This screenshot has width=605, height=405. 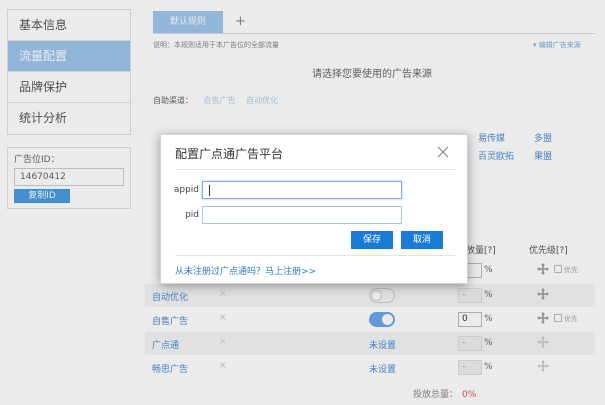 I want to click on appid-label: appid, so click(x=186, y=190).